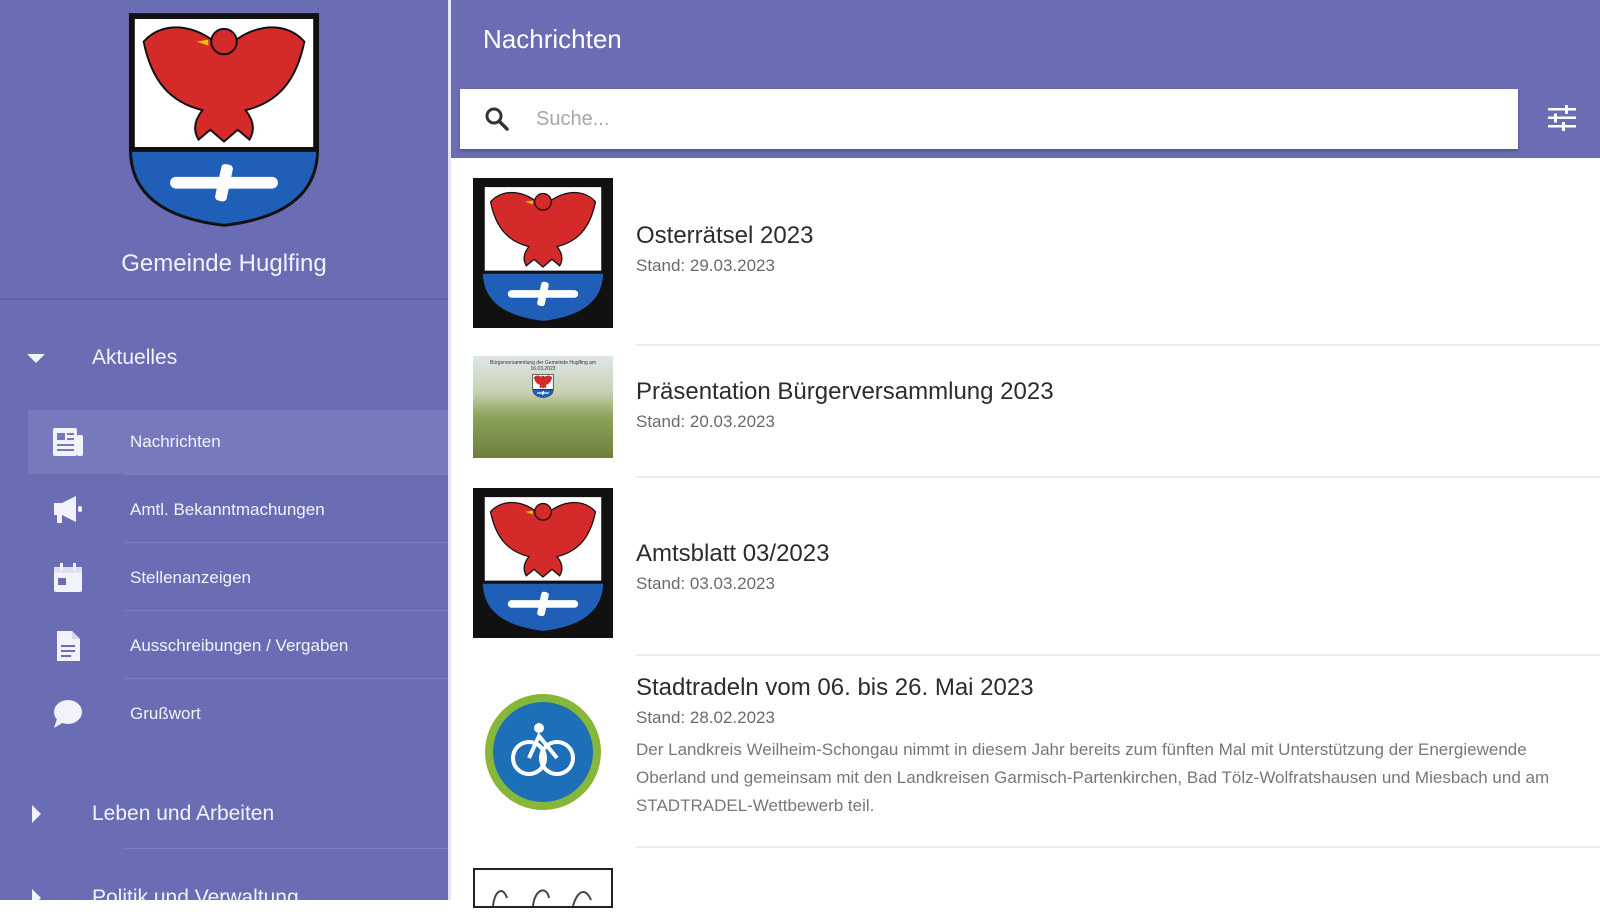 The height and width of the screenshot is (914, 1600). Describe the element at coordinates (68, 578) in the screenshot. I see `calendar-icon` at that location.